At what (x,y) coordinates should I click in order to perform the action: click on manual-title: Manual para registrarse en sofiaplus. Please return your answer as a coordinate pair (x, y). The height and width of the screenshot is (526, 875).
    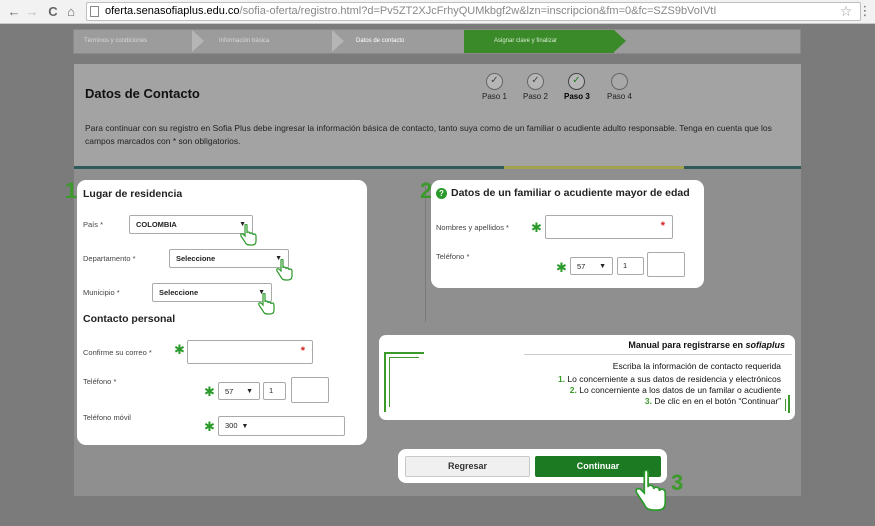
    Looking at the image, I should click on (706, 345).